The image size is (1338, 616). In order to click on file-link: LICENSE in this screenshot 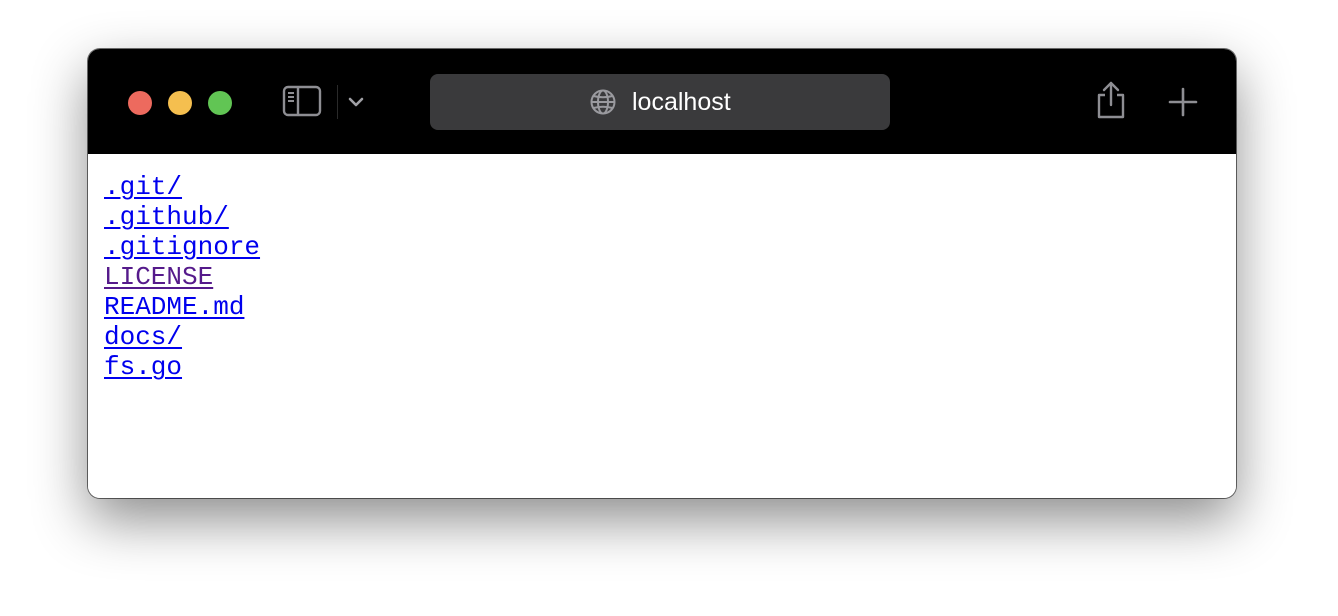, I will do `click(182, 277)`.